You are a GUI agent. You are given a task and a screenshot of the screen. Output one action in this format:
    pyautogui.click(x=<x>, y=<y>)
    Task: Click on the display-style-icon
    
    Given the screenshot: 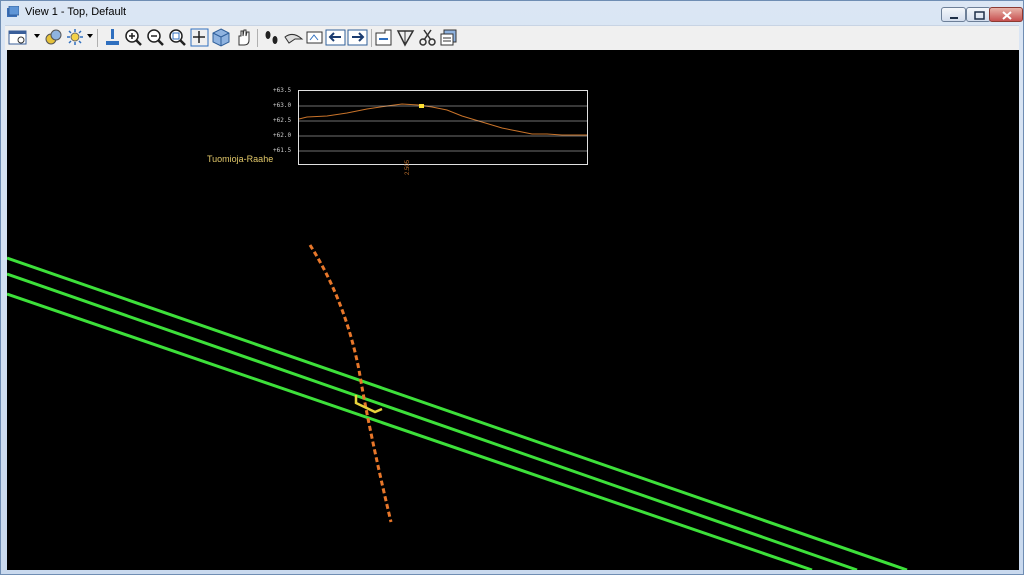 What is the action you would take?
    pyautogui.click(x=75, y=37)
    